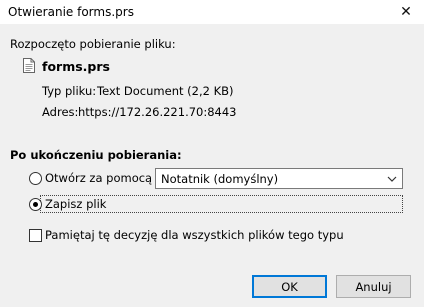  I want to click on window-title: Otwieranie forms.prs, so click(71, 12).